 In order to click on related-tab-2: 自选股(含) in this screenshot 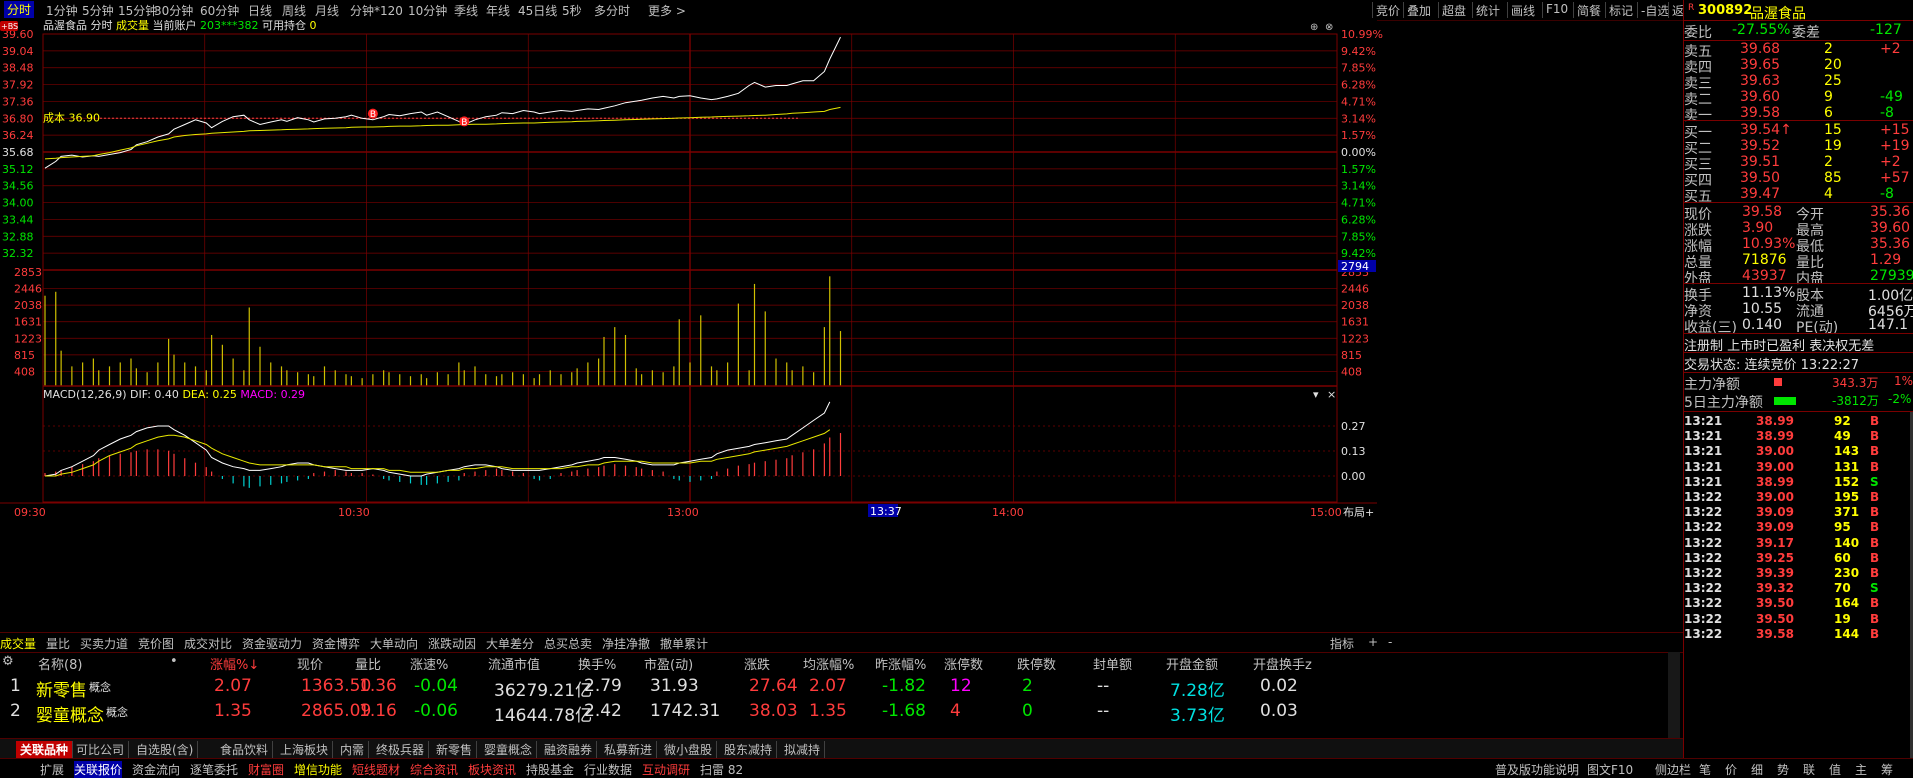, I will do `click(167, 749)`.